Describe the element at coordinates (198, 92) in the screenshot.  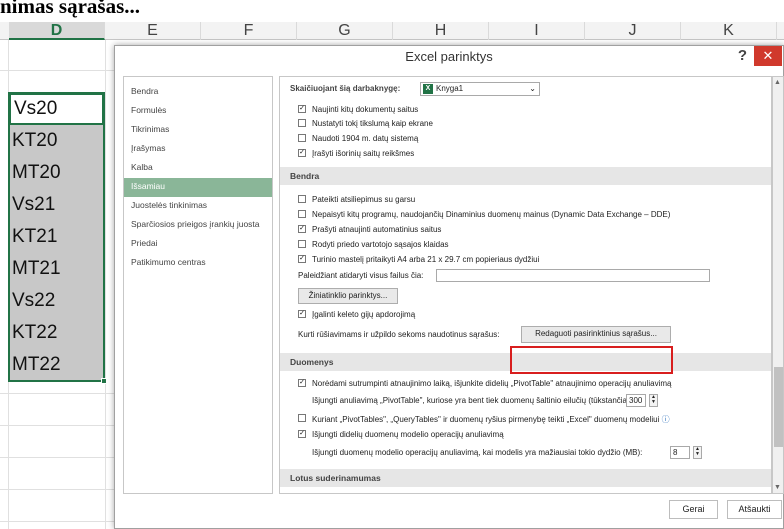
I see `nav-item-general: Bendra` at that location.